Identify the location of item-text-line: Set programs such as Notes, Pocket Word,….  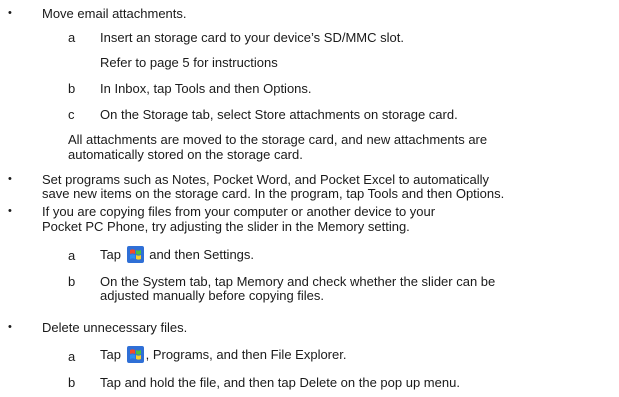
(266, 179).